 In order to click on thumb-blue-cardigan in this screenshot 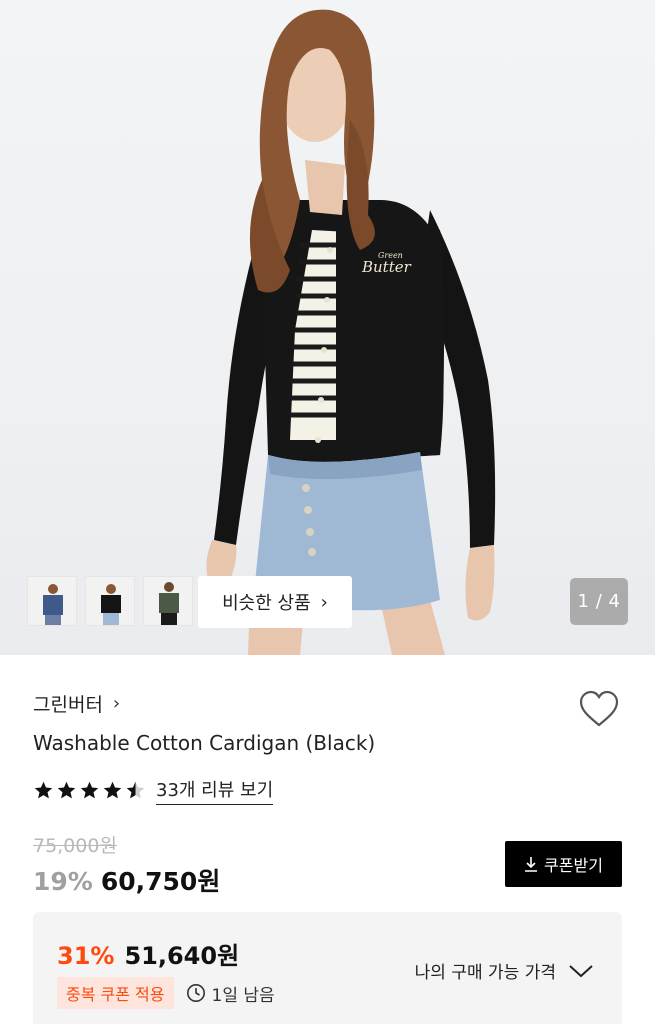, I will do `click(52, 601)`.